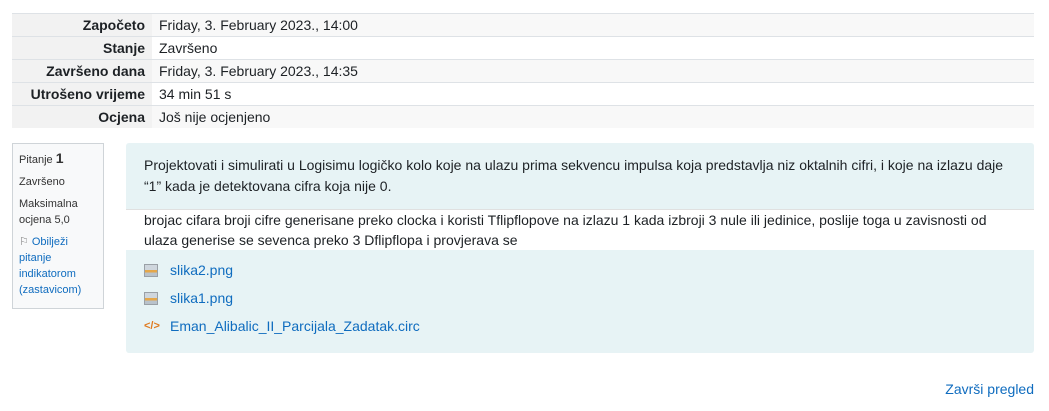  I want to click on question-label: Pitanje, so click(36, 160).